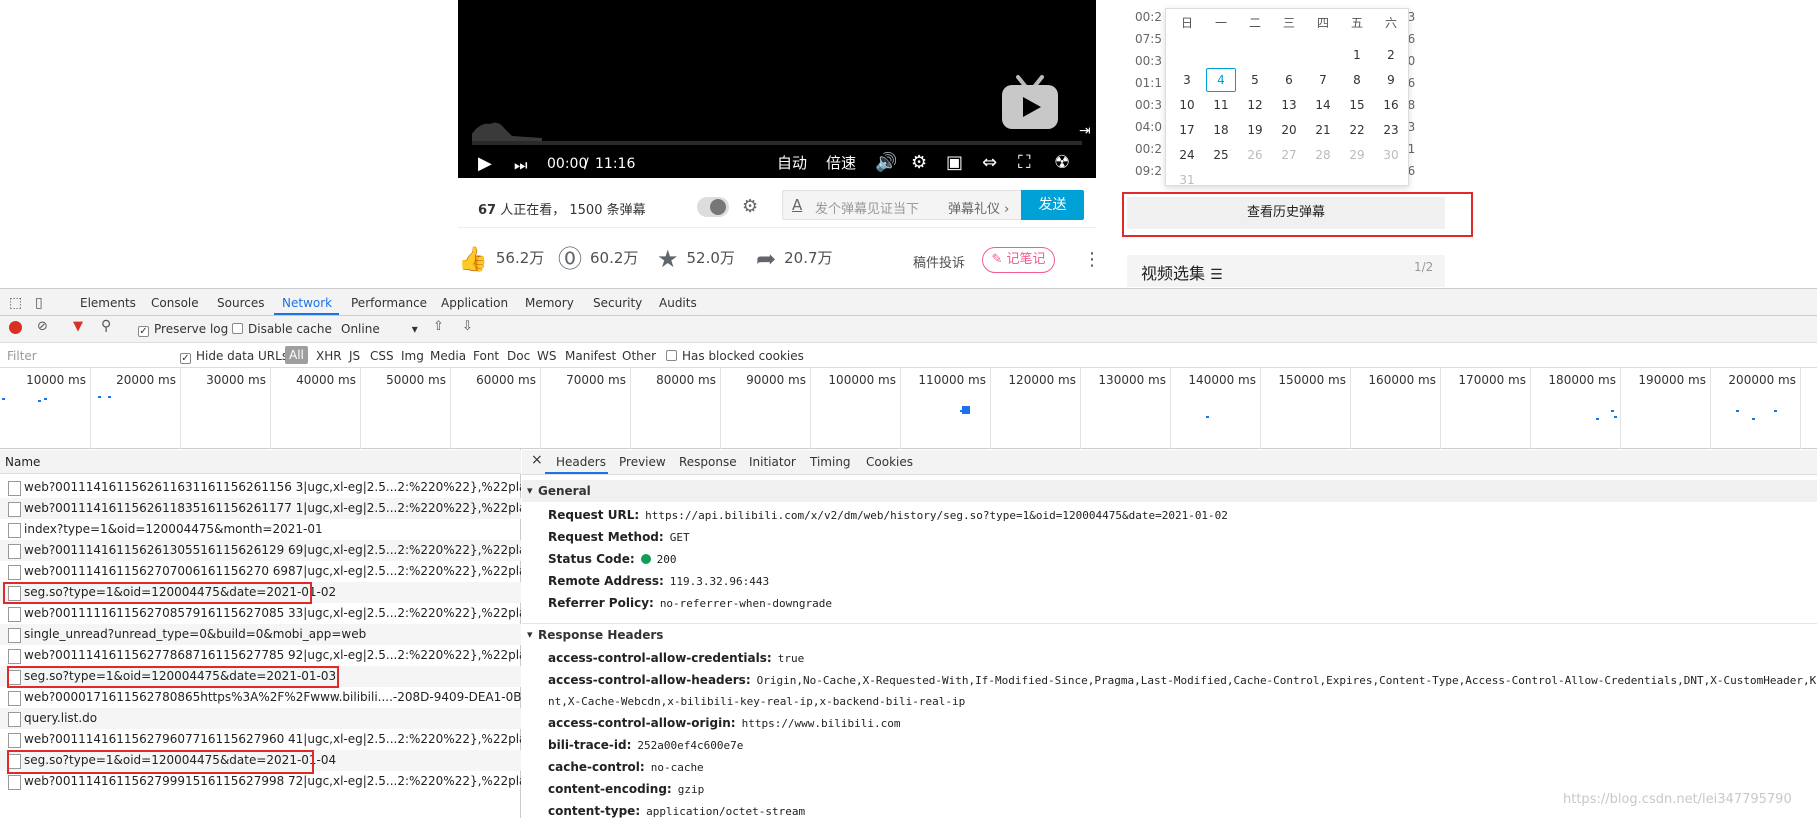 The width and height of the screenshot is (1817, 820). I want to click on widescreen-icon: ⇔, so click(989, 163).